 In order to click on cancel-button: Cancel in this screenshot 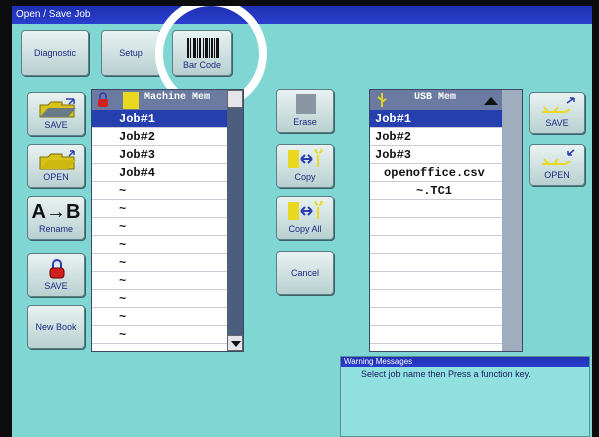, I will do `click(305, 273)`.